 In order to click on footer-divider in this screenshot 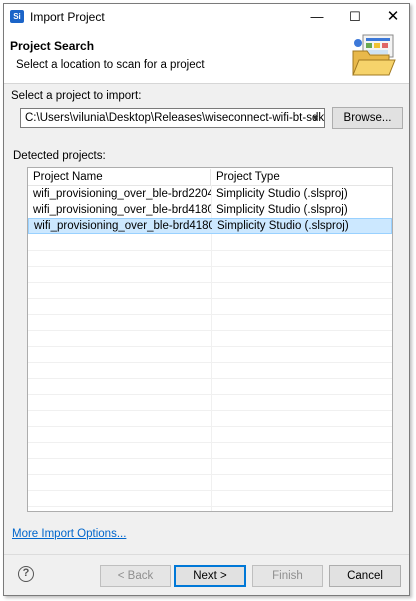, I will do `click(206, 554)`.